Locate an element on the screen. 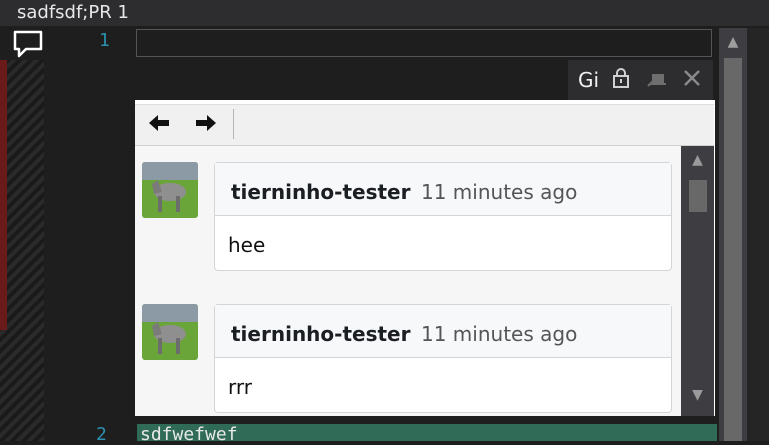 Image resolution: width=769 pixels, height=445 pixels. editor-scrollbar-thumb is located at coordinates (733, 249).